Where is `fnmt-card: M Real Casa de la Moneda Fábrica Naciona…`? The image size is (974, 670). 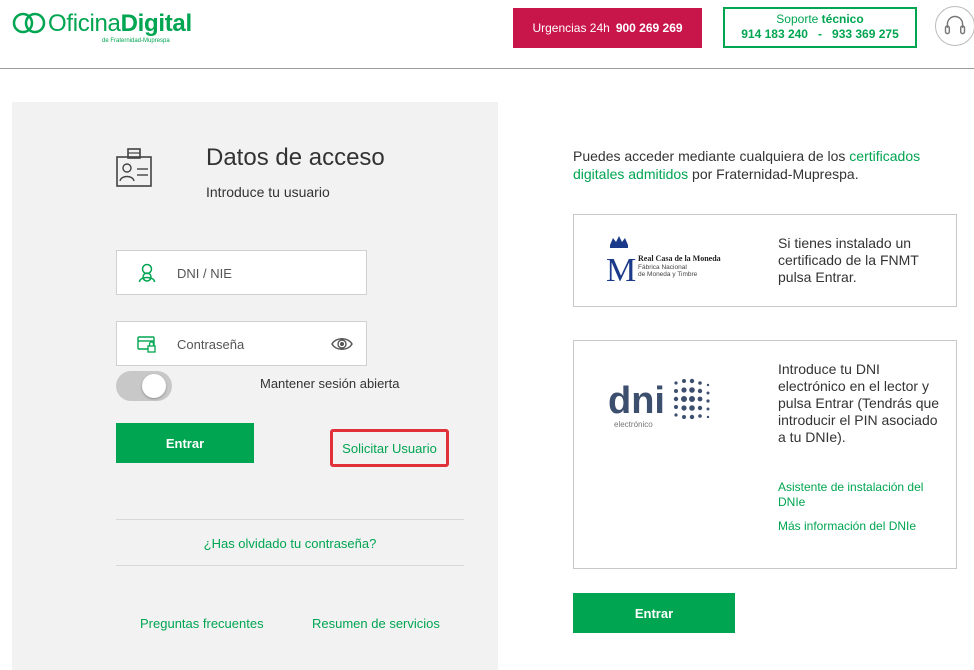
fnmt-card: M Real Casa de la Moneda Fábrica Naciona… is located at coordinates (765, 260).